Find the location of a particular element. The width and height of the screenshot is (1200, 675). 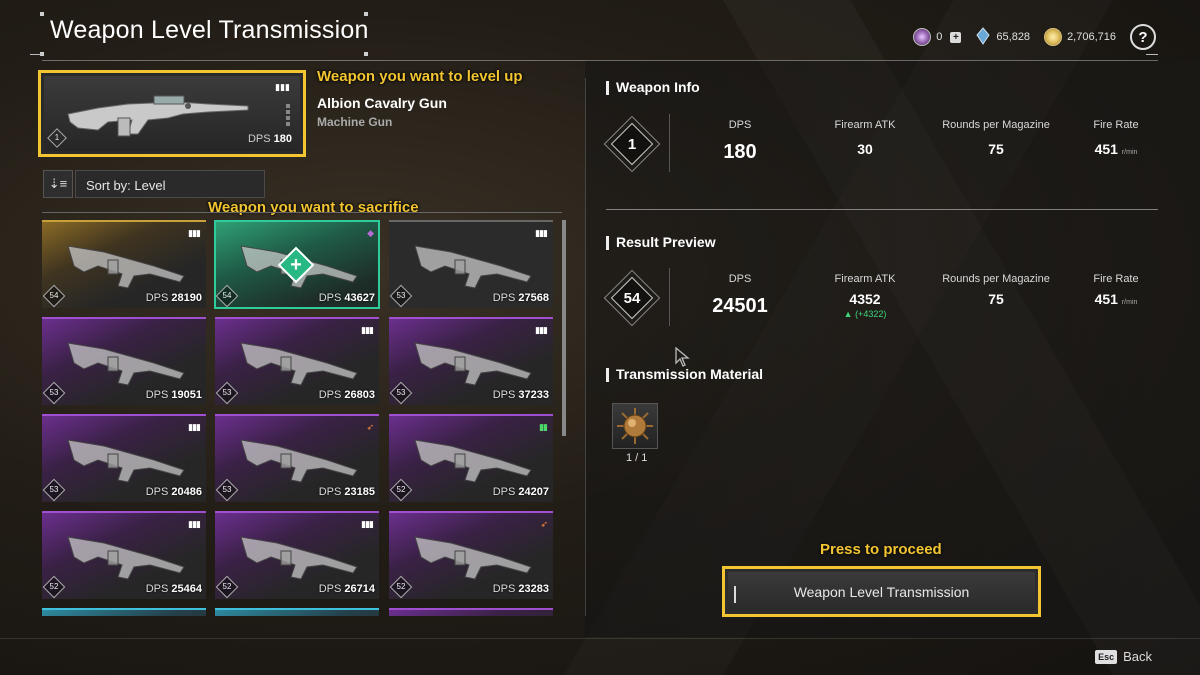

add-crystal-button: + is located at coordinates (956, 37).